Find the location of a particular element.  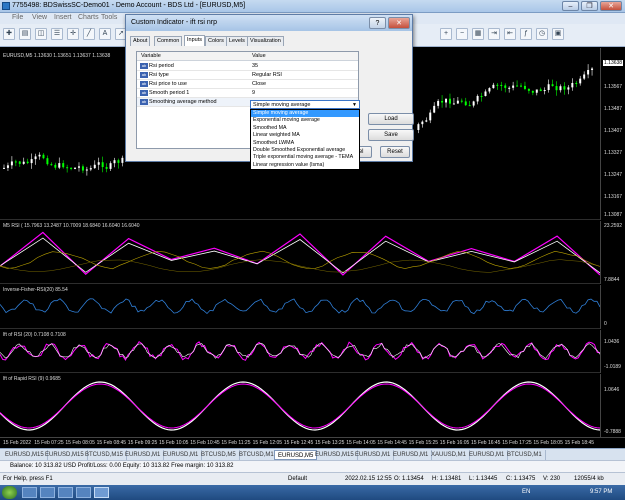

time-tick: 15 Feb 12:05 is located at coordinates (267, 443).